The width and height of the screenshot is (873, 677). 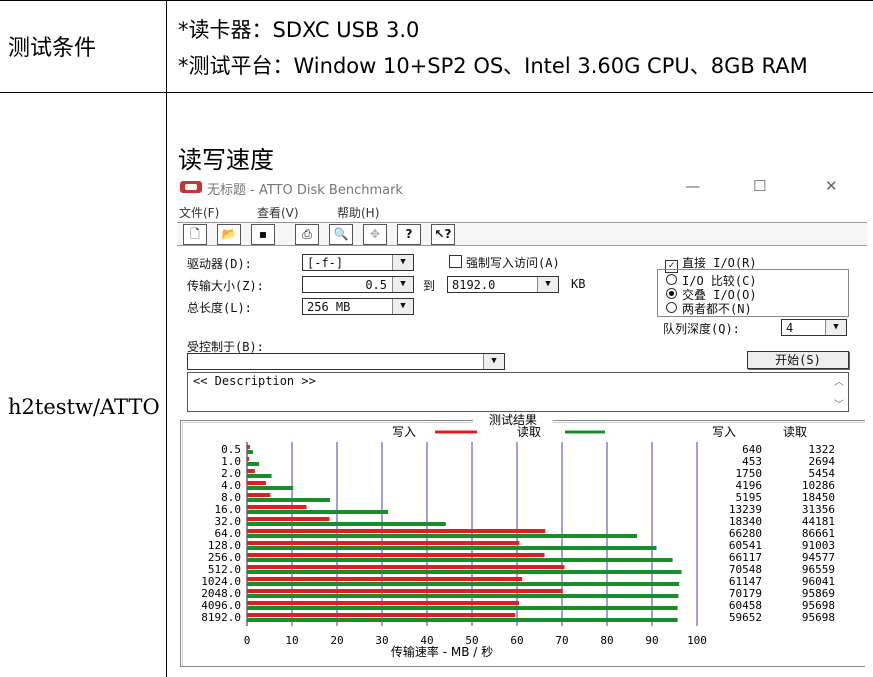 I want to click on transfer-from-value: 0.5, so click(x=376, y=285).